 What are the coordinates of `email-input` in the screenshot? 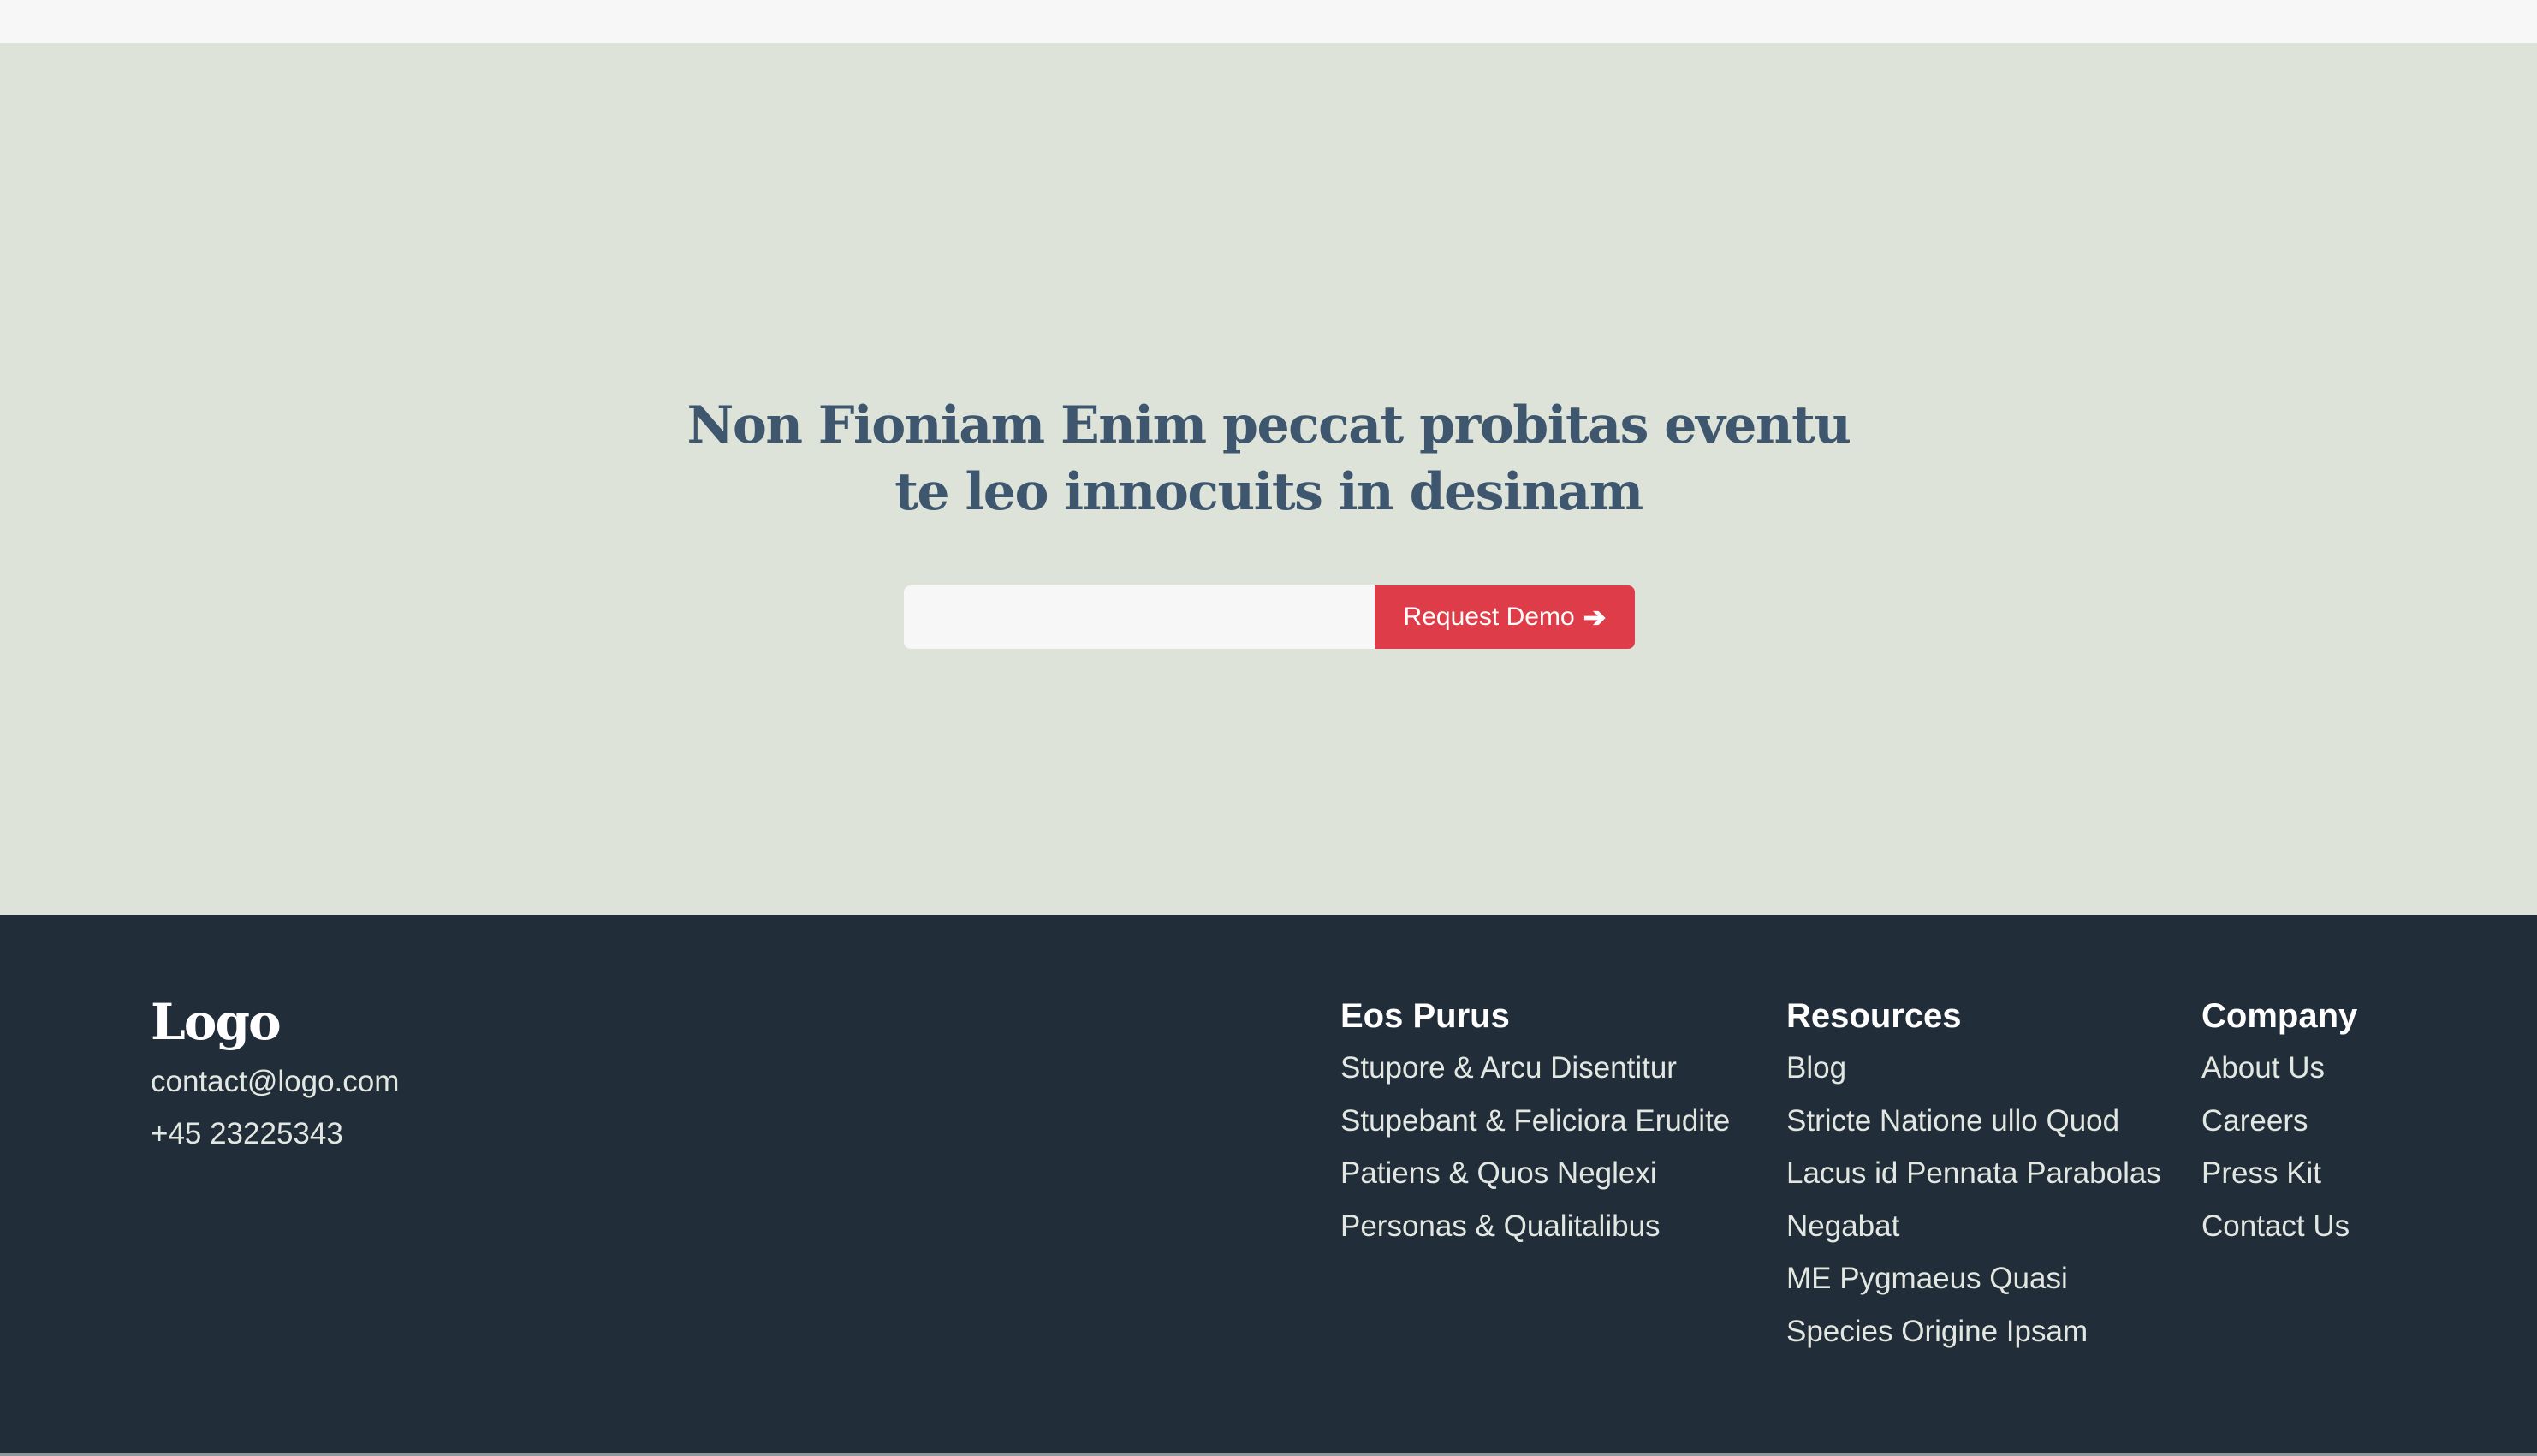 It's located at (1139, 617).